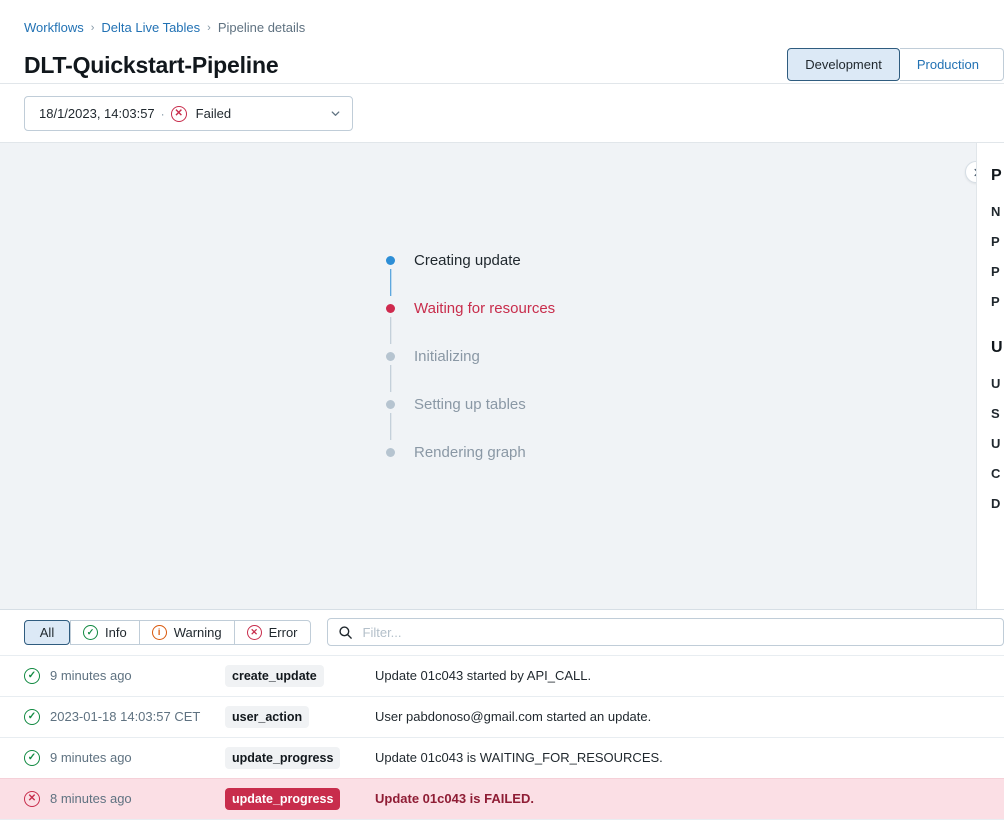 The width and height of the screenshot is (1004, 820). Describe the element at coordinates (150, 28) in the screenshot. I see `breadcrumb-item-delta-live-tables: Delta Live Tables` at that location.